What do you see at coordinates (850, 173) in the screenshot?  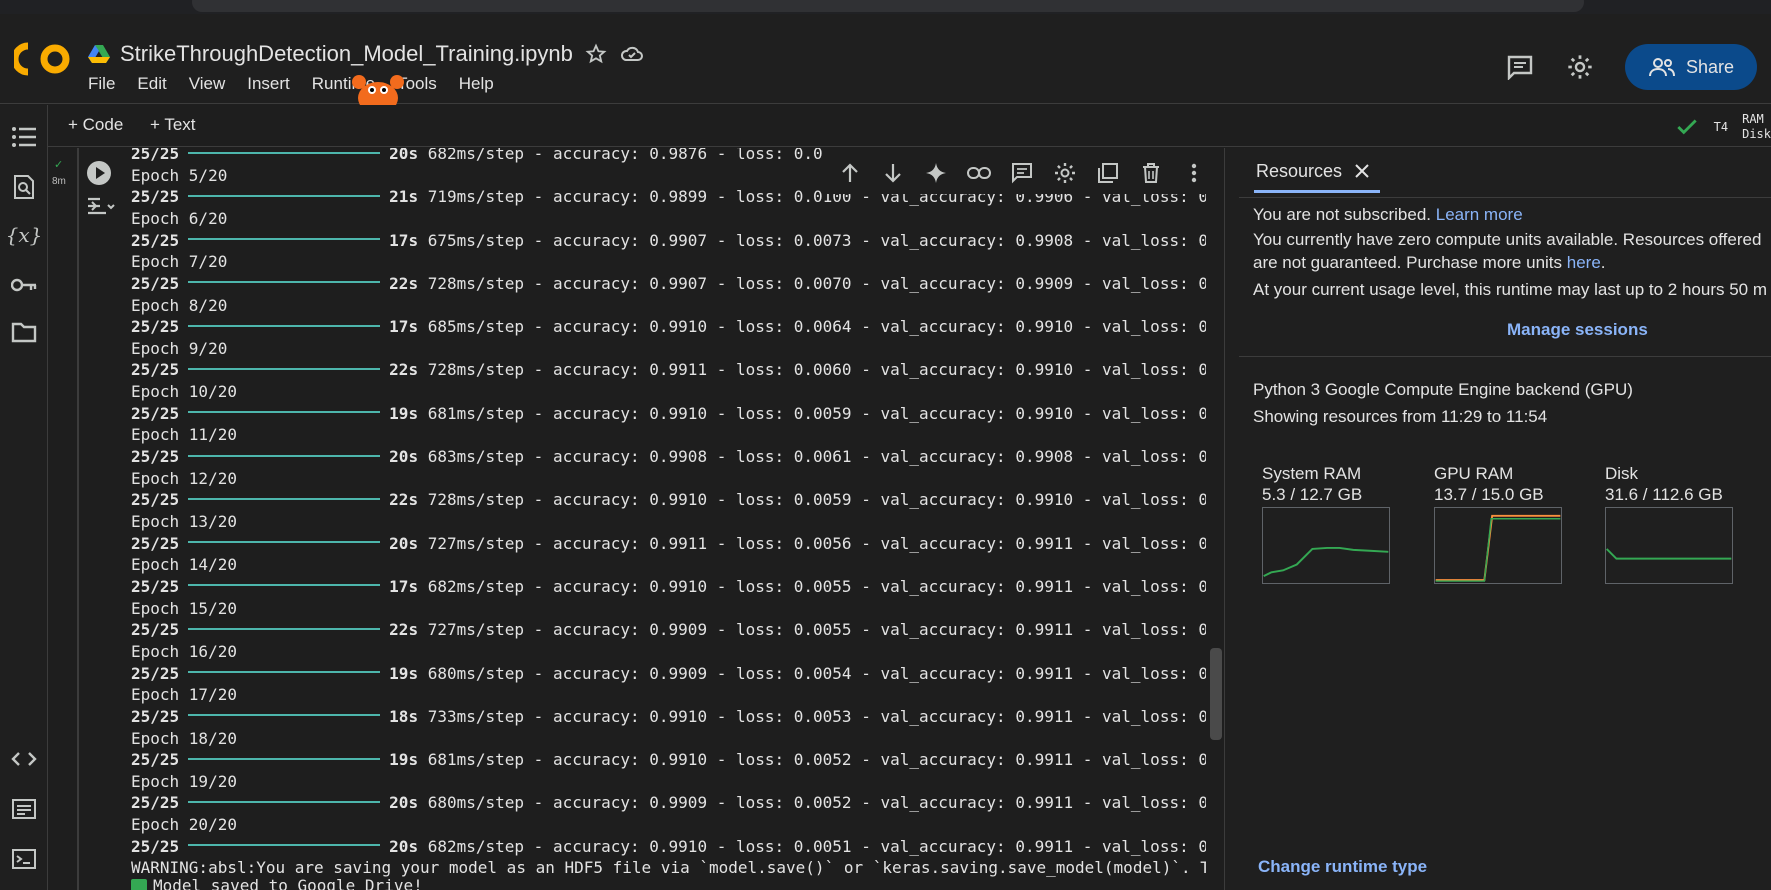 I see `move-up-icon` at bounding box center [850, 173].